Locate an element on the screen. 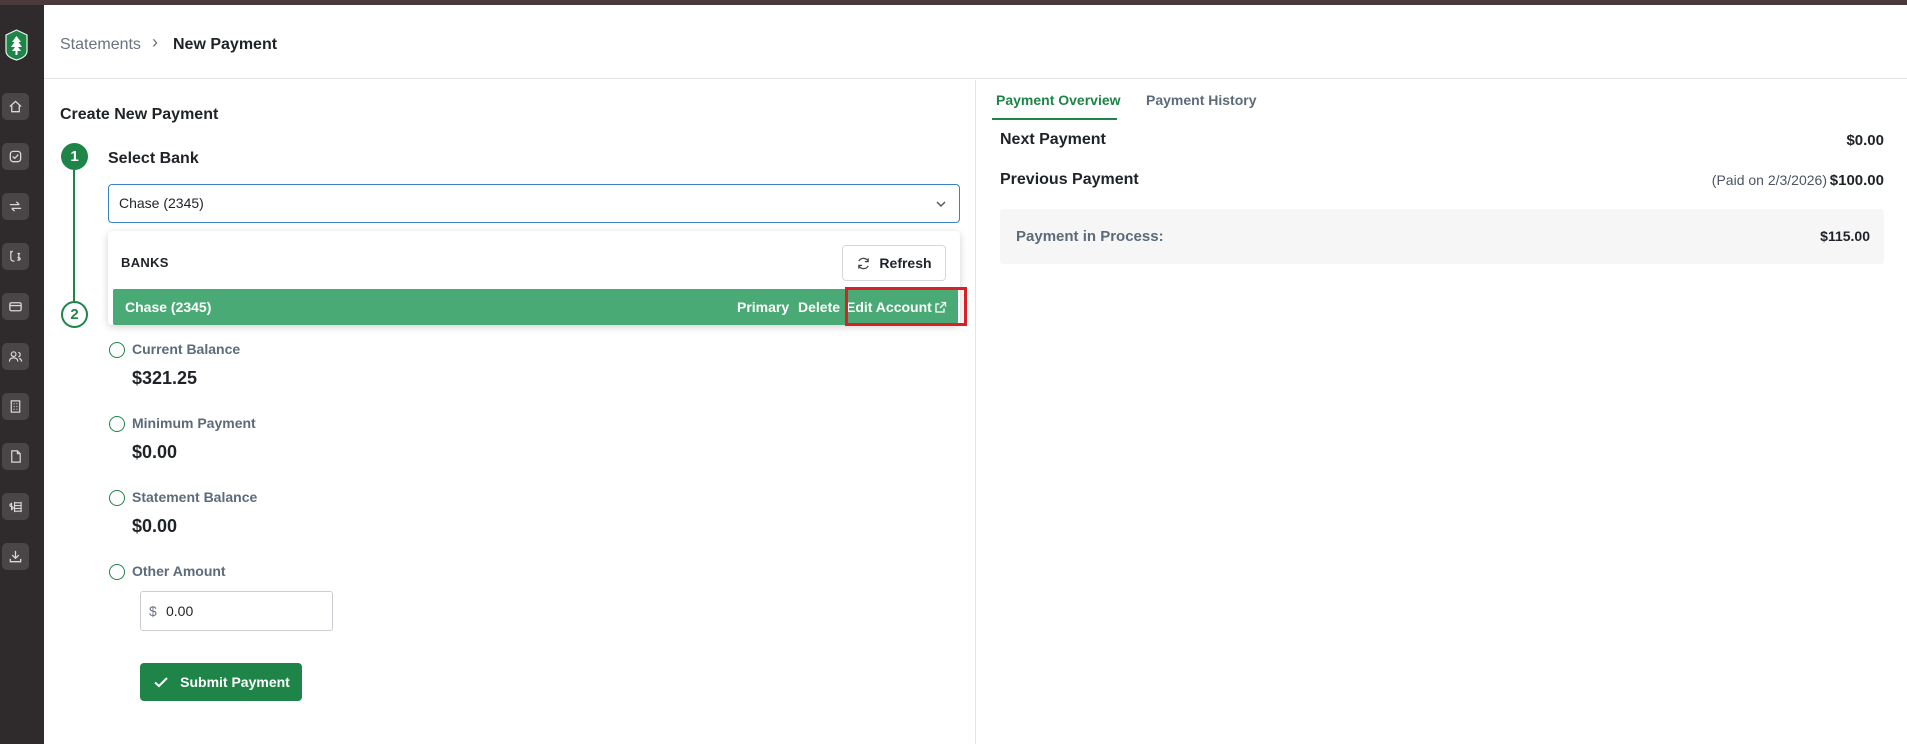 The width and height of the screenshot is (1907, 744). breadcrumb-current: New Payment is located at coordinates (225, 44).